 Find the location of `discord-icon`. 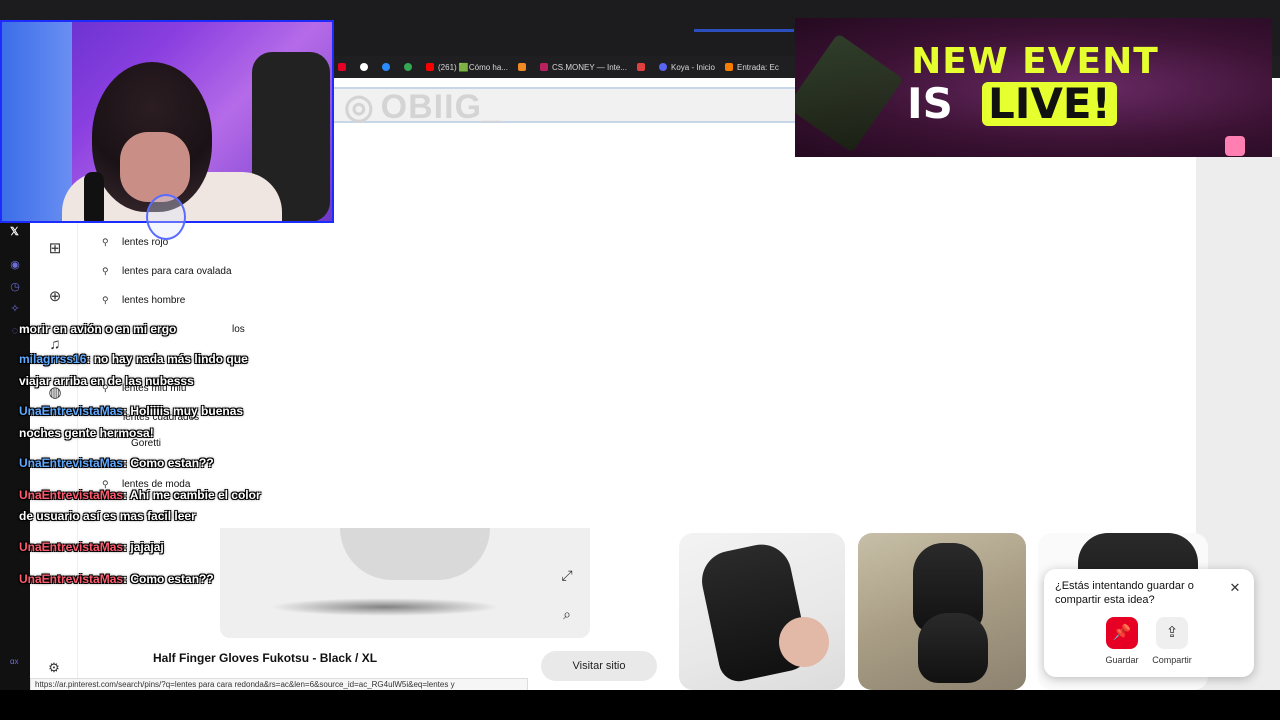

discord-icon is located at coordinates (662, 67).